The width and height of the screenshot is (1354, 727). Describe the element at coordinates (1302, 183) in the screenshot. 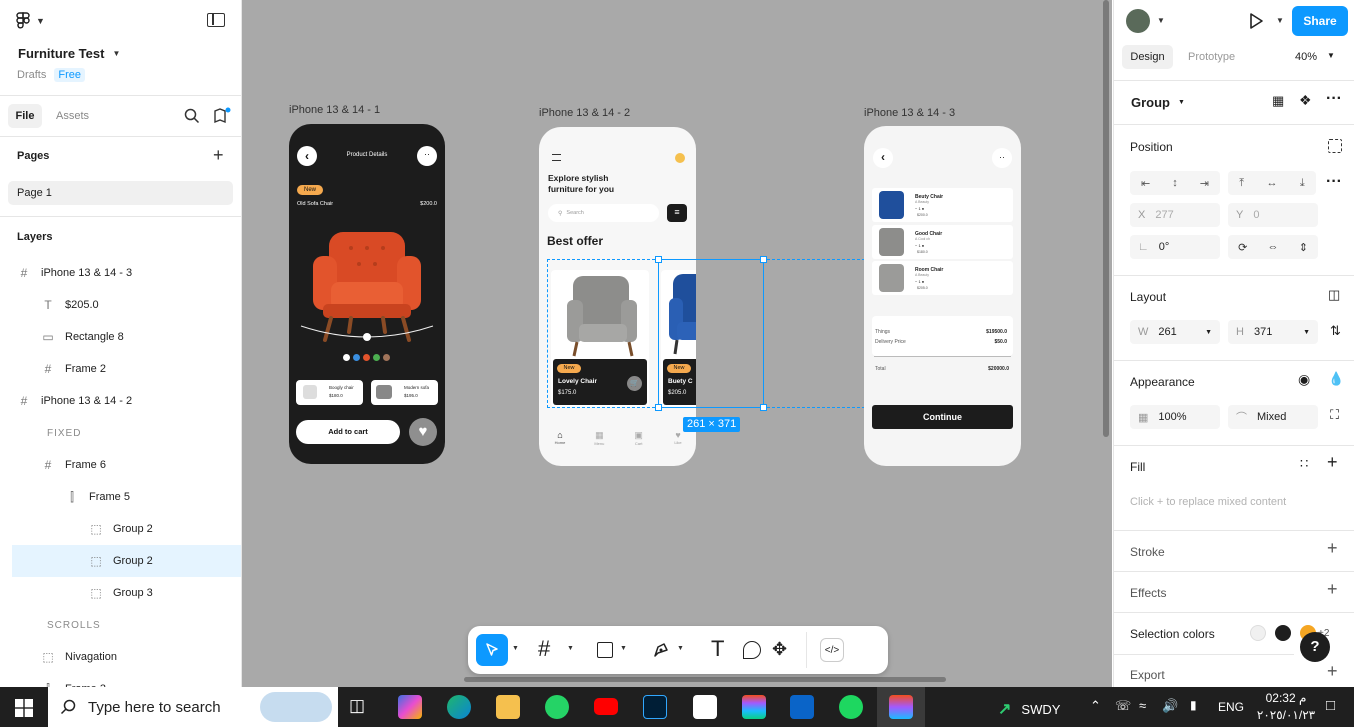

I see `align-bottom-icon: ⤓` at that location.